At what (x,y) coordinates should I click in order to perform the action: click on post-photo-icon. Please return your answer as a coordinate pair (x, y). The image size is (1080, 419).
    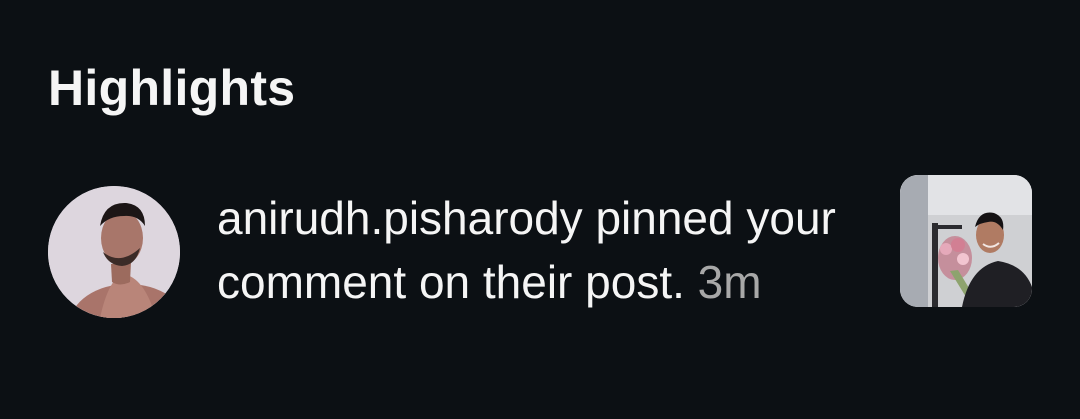
    Looking at the image, I should click on (966, 241).